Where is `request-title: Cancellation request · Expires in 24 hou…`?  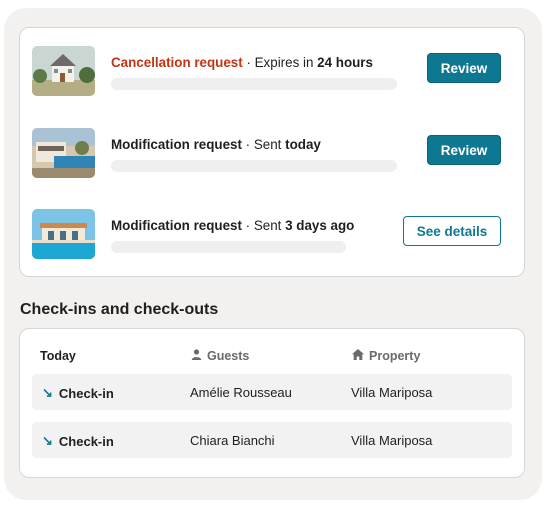 request-title: Cancellation request · Expires in 24 hou… is located at coordinates (242, 62).